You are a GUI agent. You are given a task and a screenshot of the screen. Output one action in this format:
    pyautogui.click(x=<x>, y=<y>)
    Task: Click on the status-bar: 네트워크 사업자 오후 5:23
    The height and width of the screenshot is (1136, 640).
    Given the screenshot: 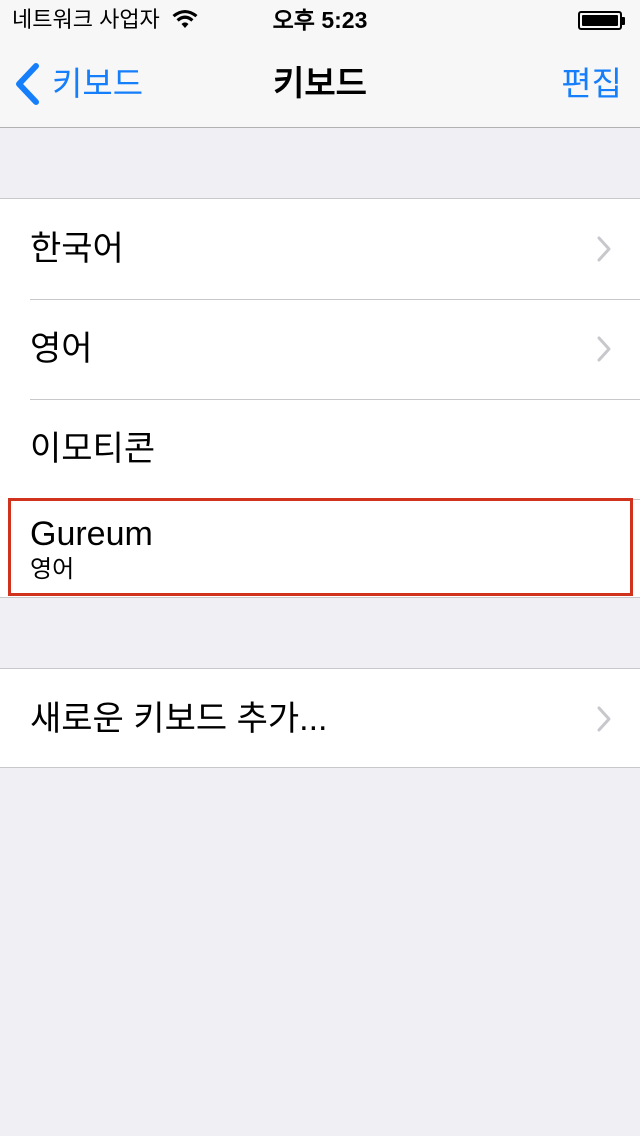 What is the action you would take?
    pyautogui.click(x=320, y=20)
    